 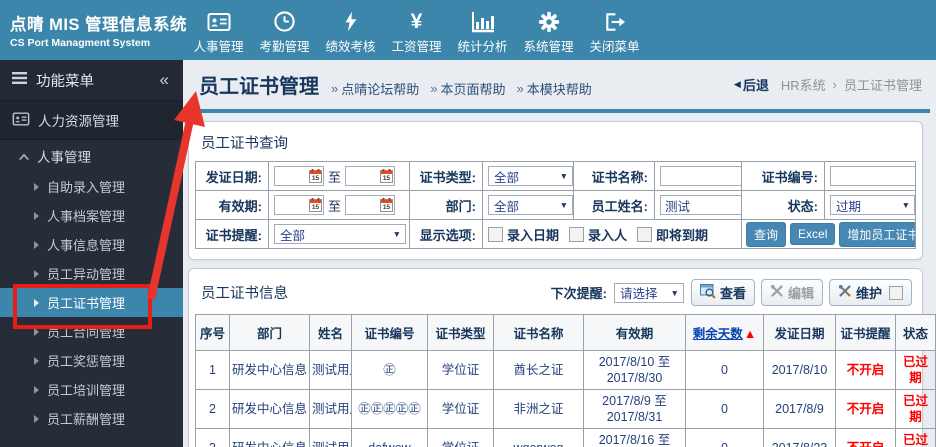 I want to click on maintain-icon, so click(x=845, y=292).